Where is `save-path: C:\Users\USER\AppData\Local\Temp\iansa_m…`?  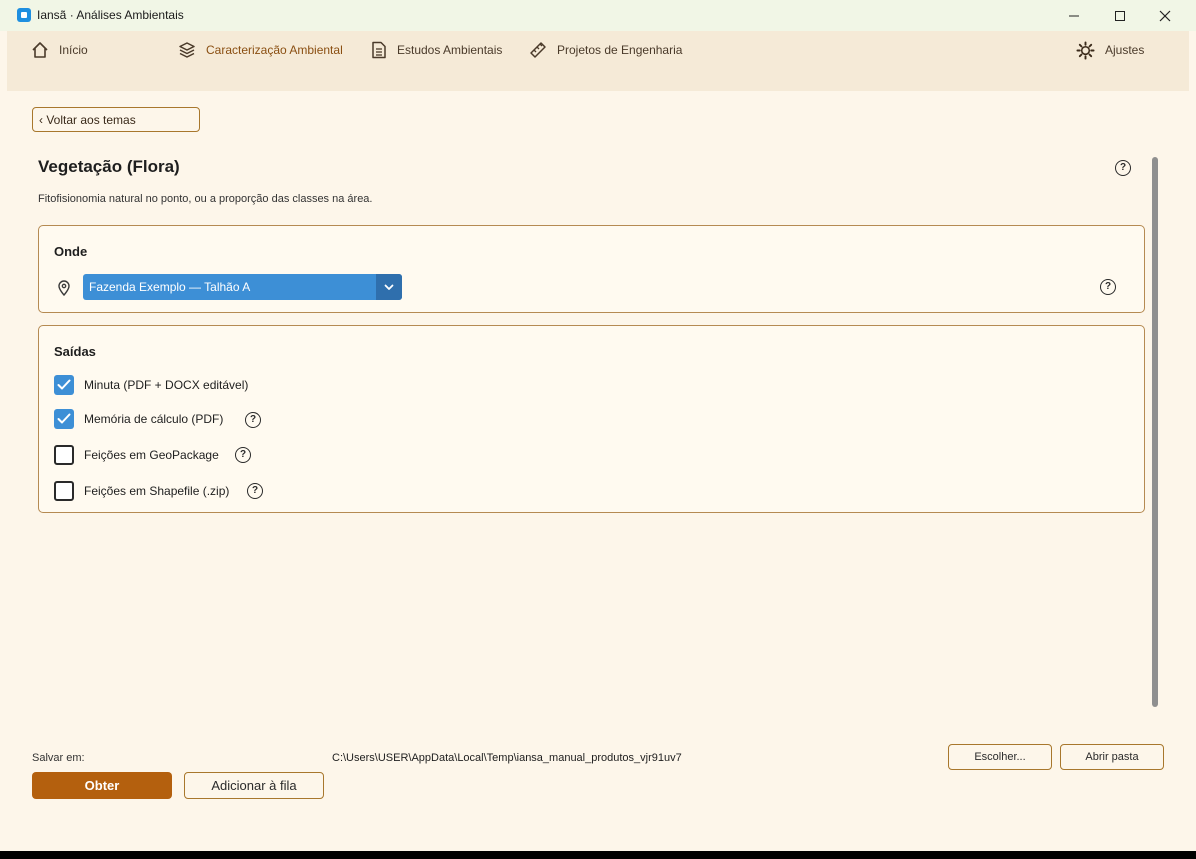 save-path: C:\Users\USER\AppData\Local\Temp\iansa_m… is located at coordinates (507, 758).